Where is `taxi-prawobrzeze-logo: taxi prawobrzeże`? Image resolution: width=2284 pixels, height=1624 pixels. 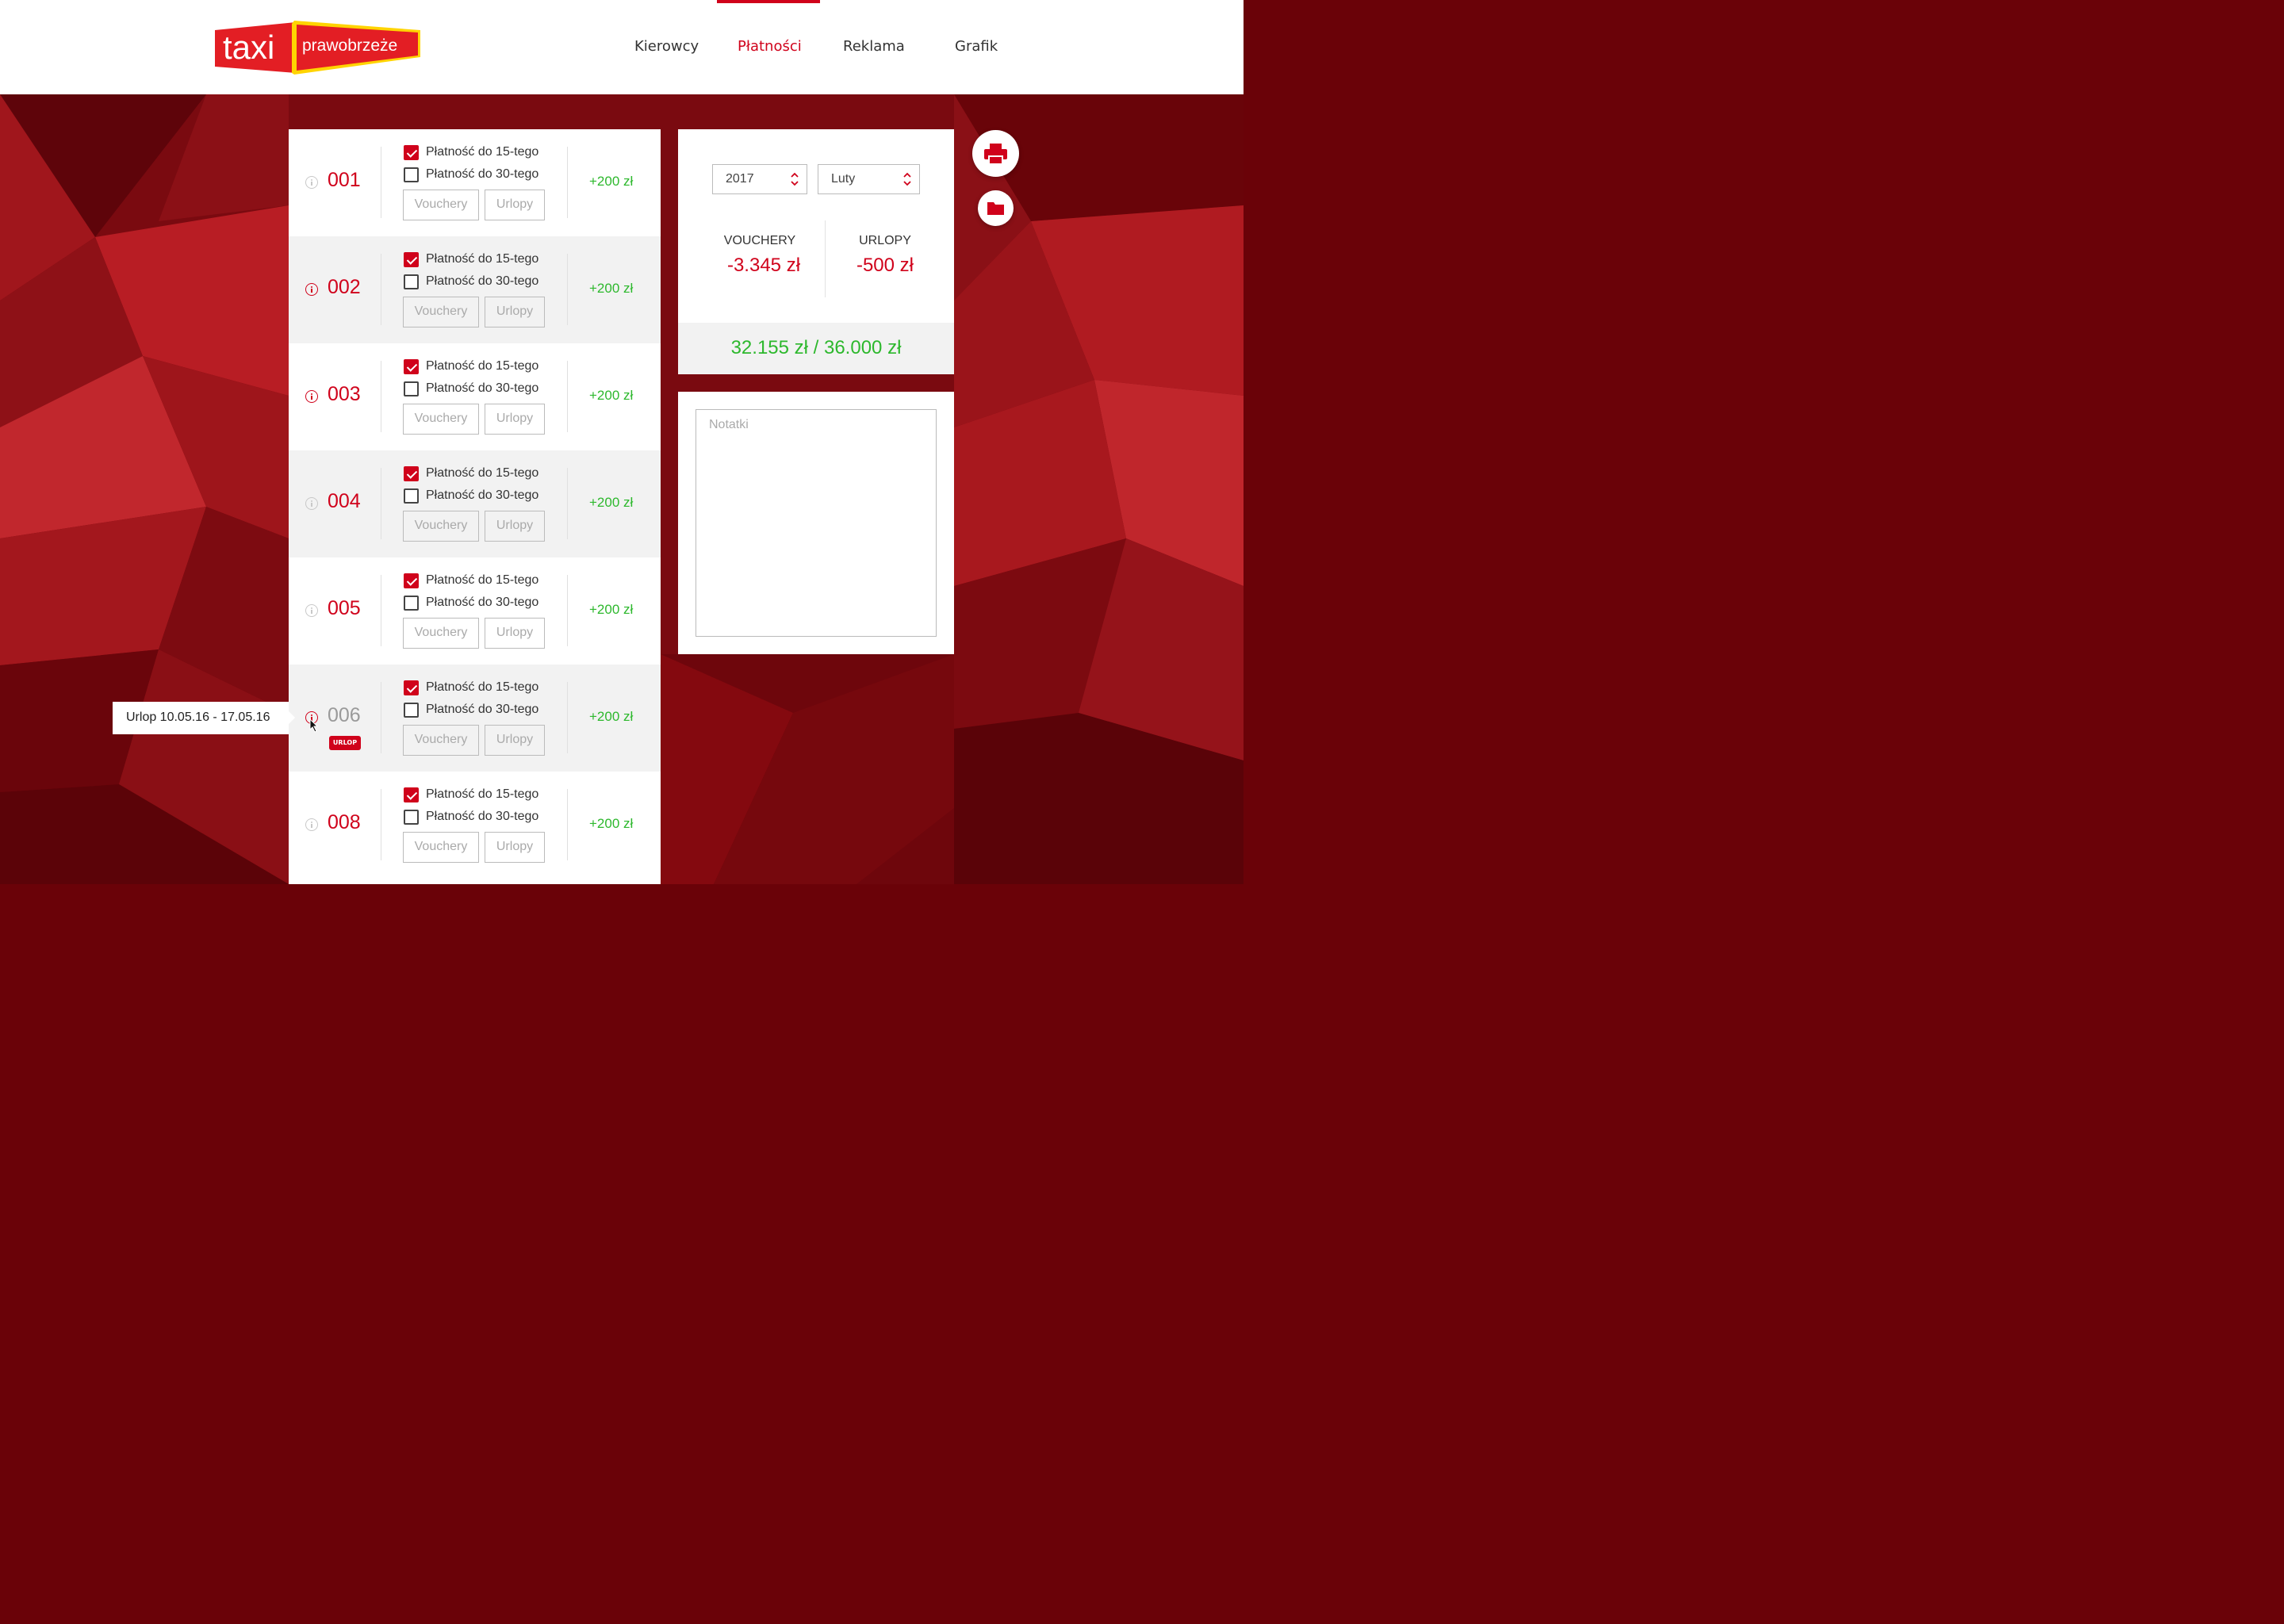
taxi-prawobrzeze-logo: taxi prawobrzeże is located at coordinates (318, 48).